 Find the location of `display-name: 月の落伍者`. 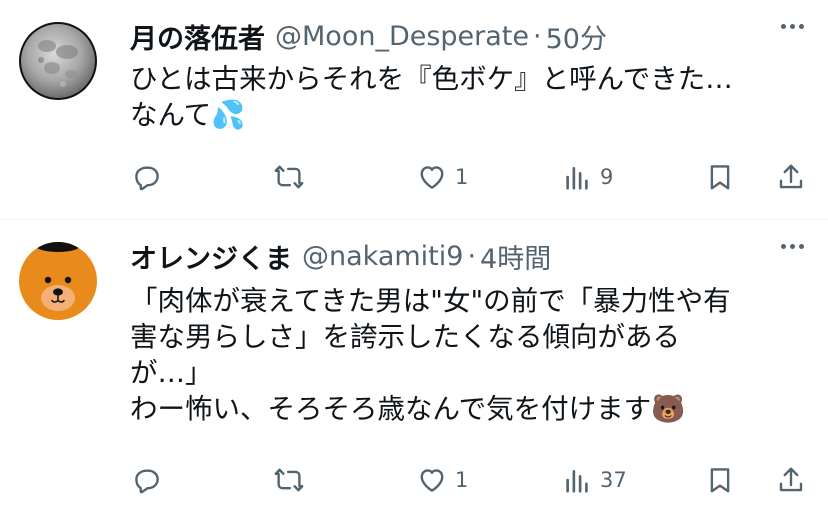

display-name: 月の落伍者 is located at coordinates (197, 36).